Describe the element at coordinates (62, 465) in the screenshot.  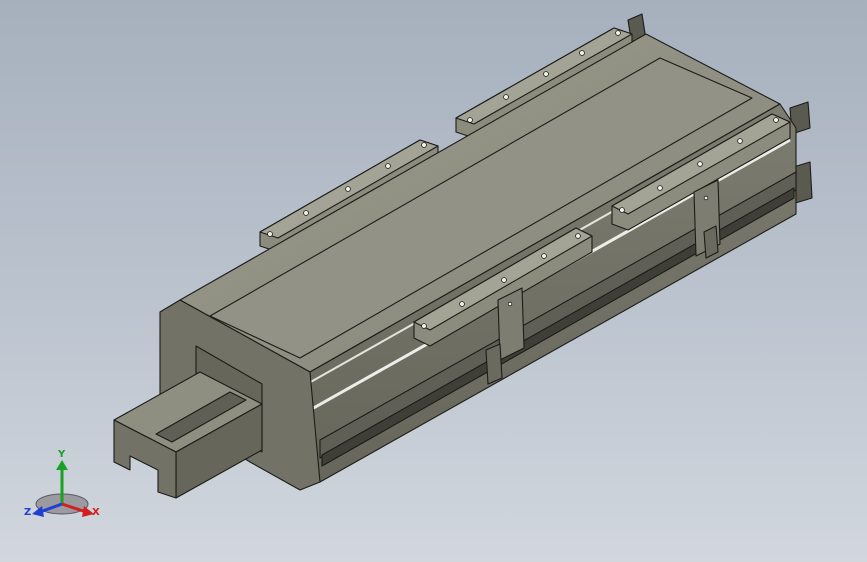
I see `y-axis-arrow` at that location.